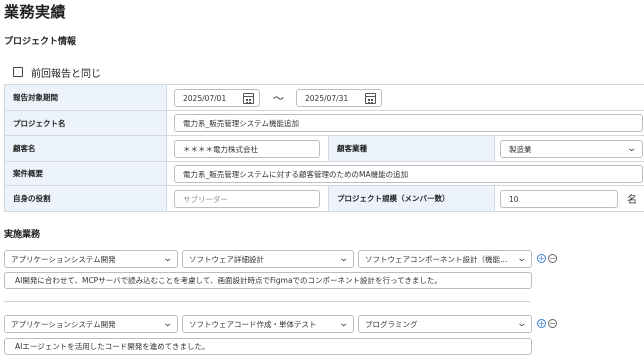 Image resolution: width=644 pixels, height=363 pixels. What do you see at coordinates (35, 12) in the screenshot?
I see `page-title: 業務実績` at bounding box center [35, 12].